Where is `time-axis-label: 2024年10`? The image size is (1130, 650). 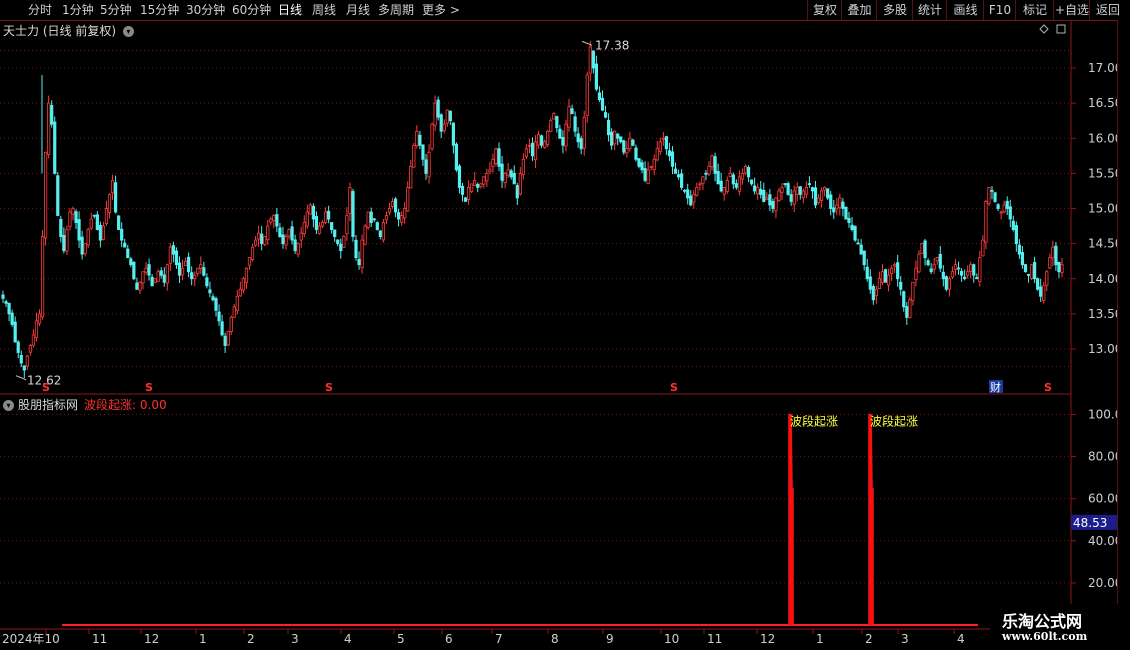 time-axis-label: 2024年10 is located at coordinates (31, 639).